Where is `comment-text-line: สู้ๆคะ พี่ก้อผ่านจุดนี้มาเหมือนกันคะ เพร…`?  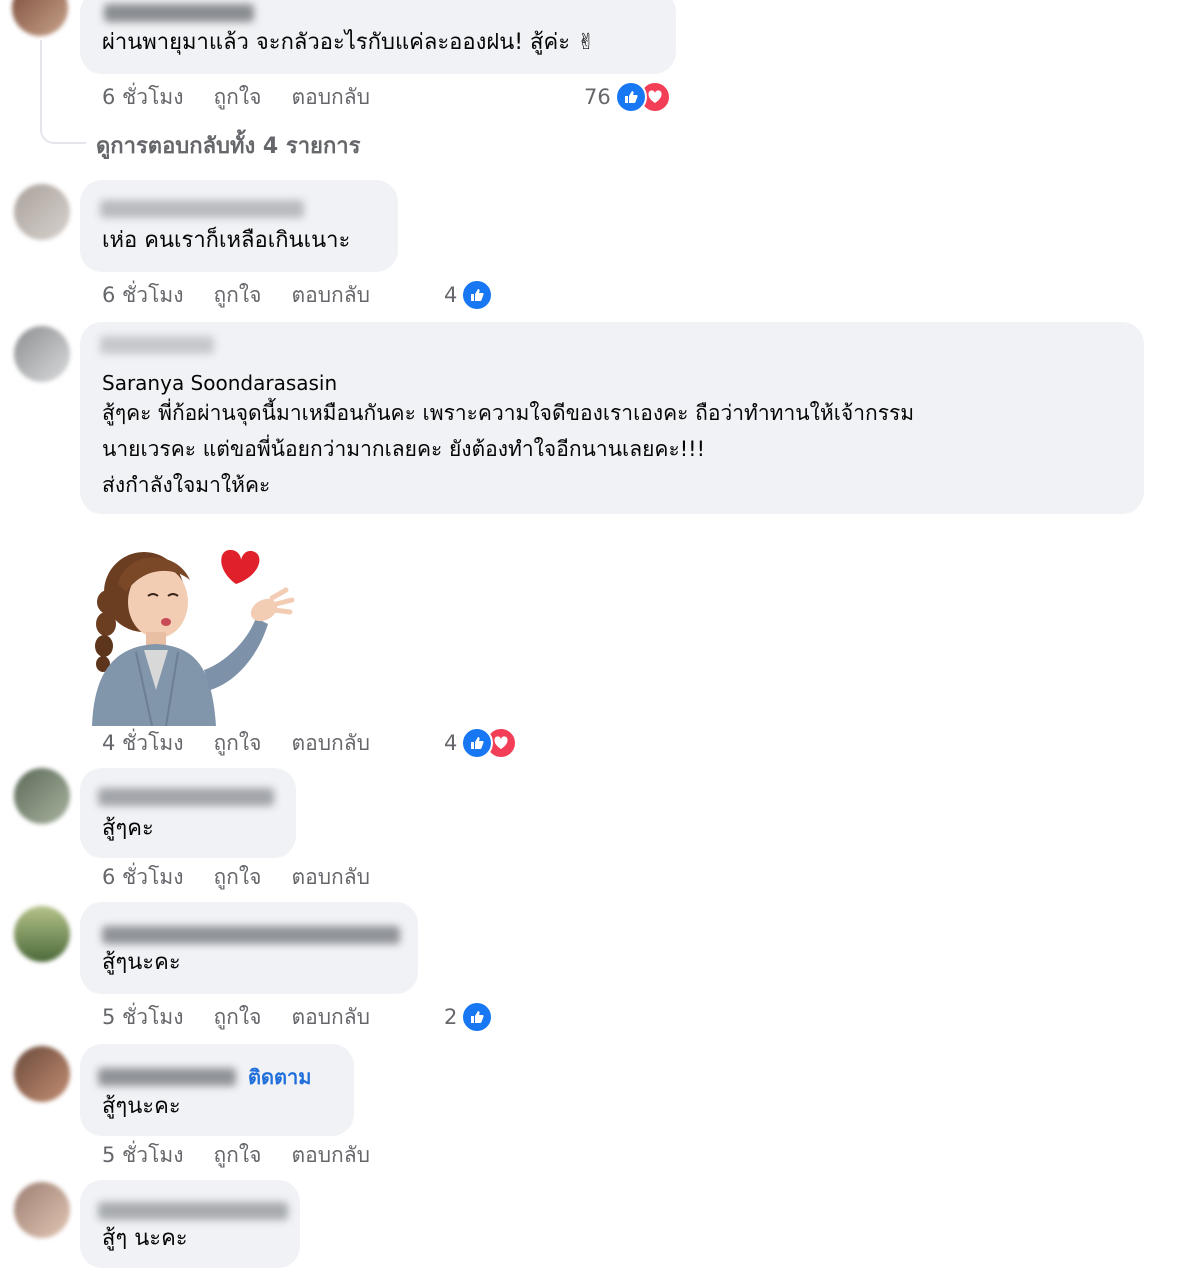
comment-text-line: สู้ๆคะ พี่ก้อผ่านจุดนี้มาเหมือนกันคะ เพร… is located at coordinates (508, 413).